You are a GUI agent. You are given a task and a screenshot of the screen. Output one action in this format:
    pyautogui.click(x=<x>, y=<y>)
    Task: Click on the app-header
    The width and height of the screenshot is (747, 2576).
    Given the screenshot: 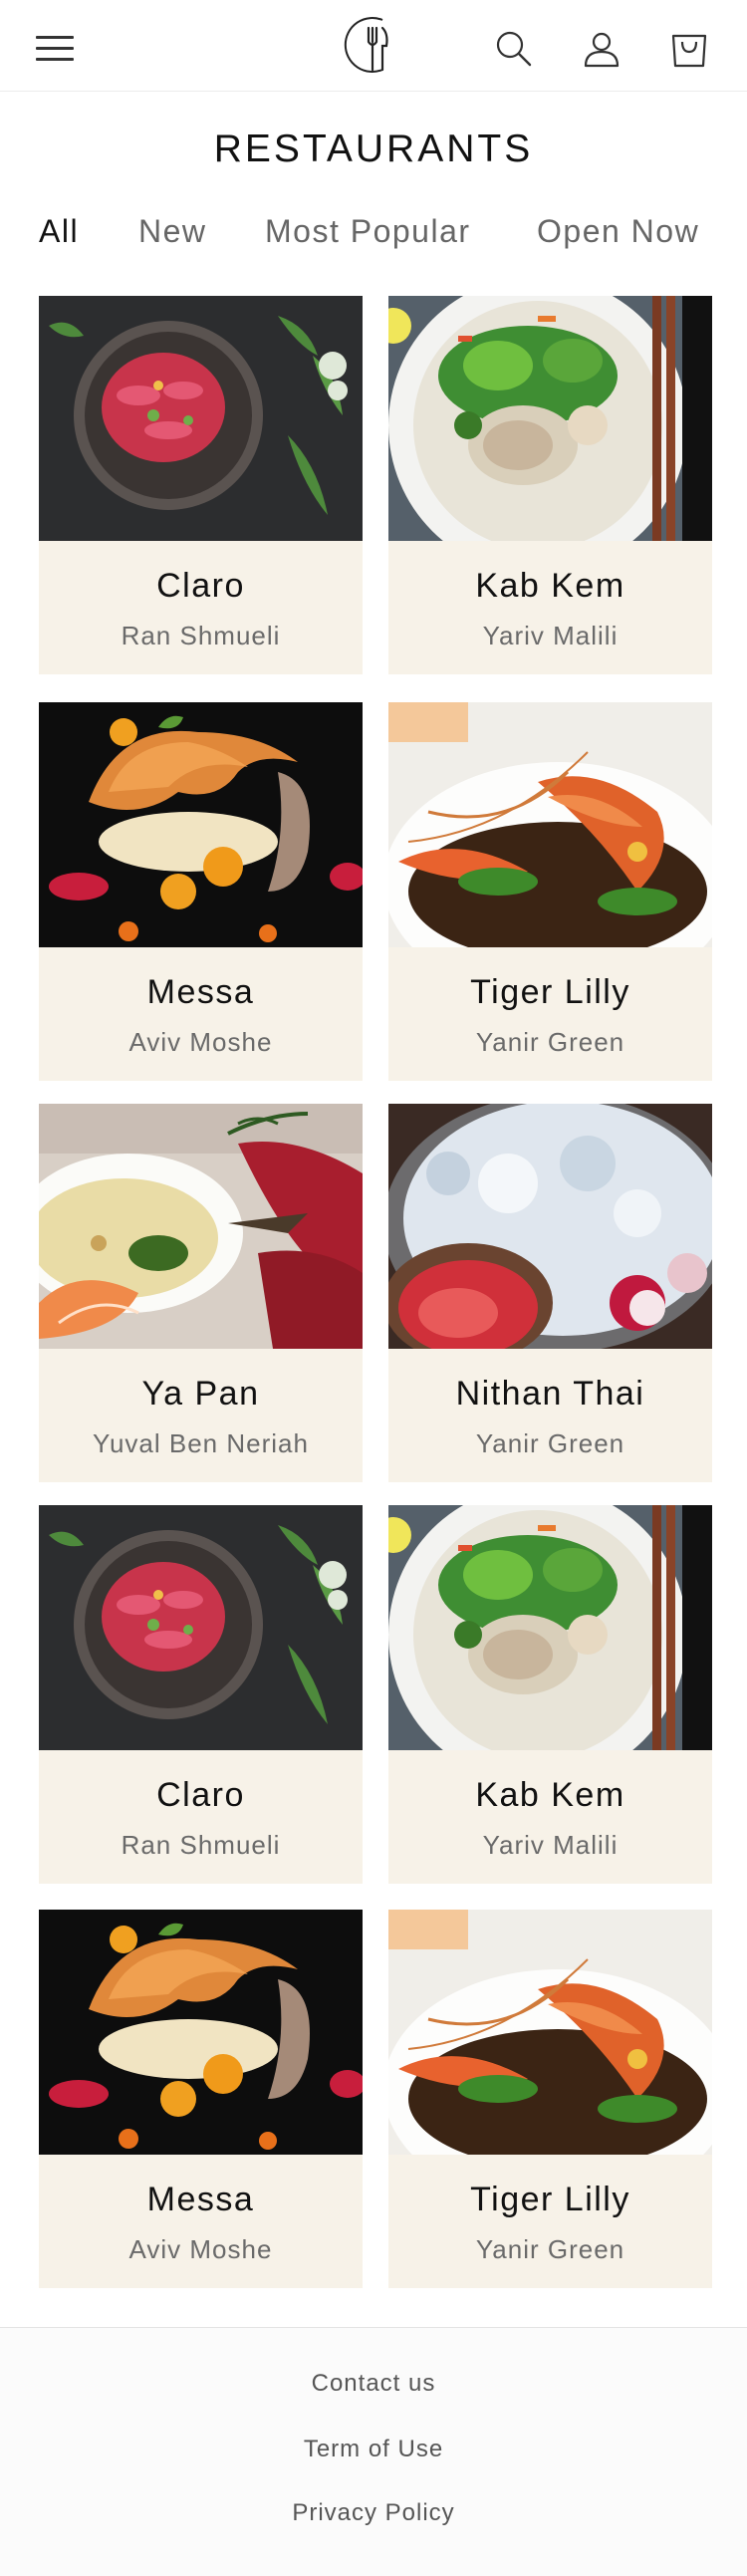 What is the action you would take?
    pyautogui.click(x=373, y=46)
    